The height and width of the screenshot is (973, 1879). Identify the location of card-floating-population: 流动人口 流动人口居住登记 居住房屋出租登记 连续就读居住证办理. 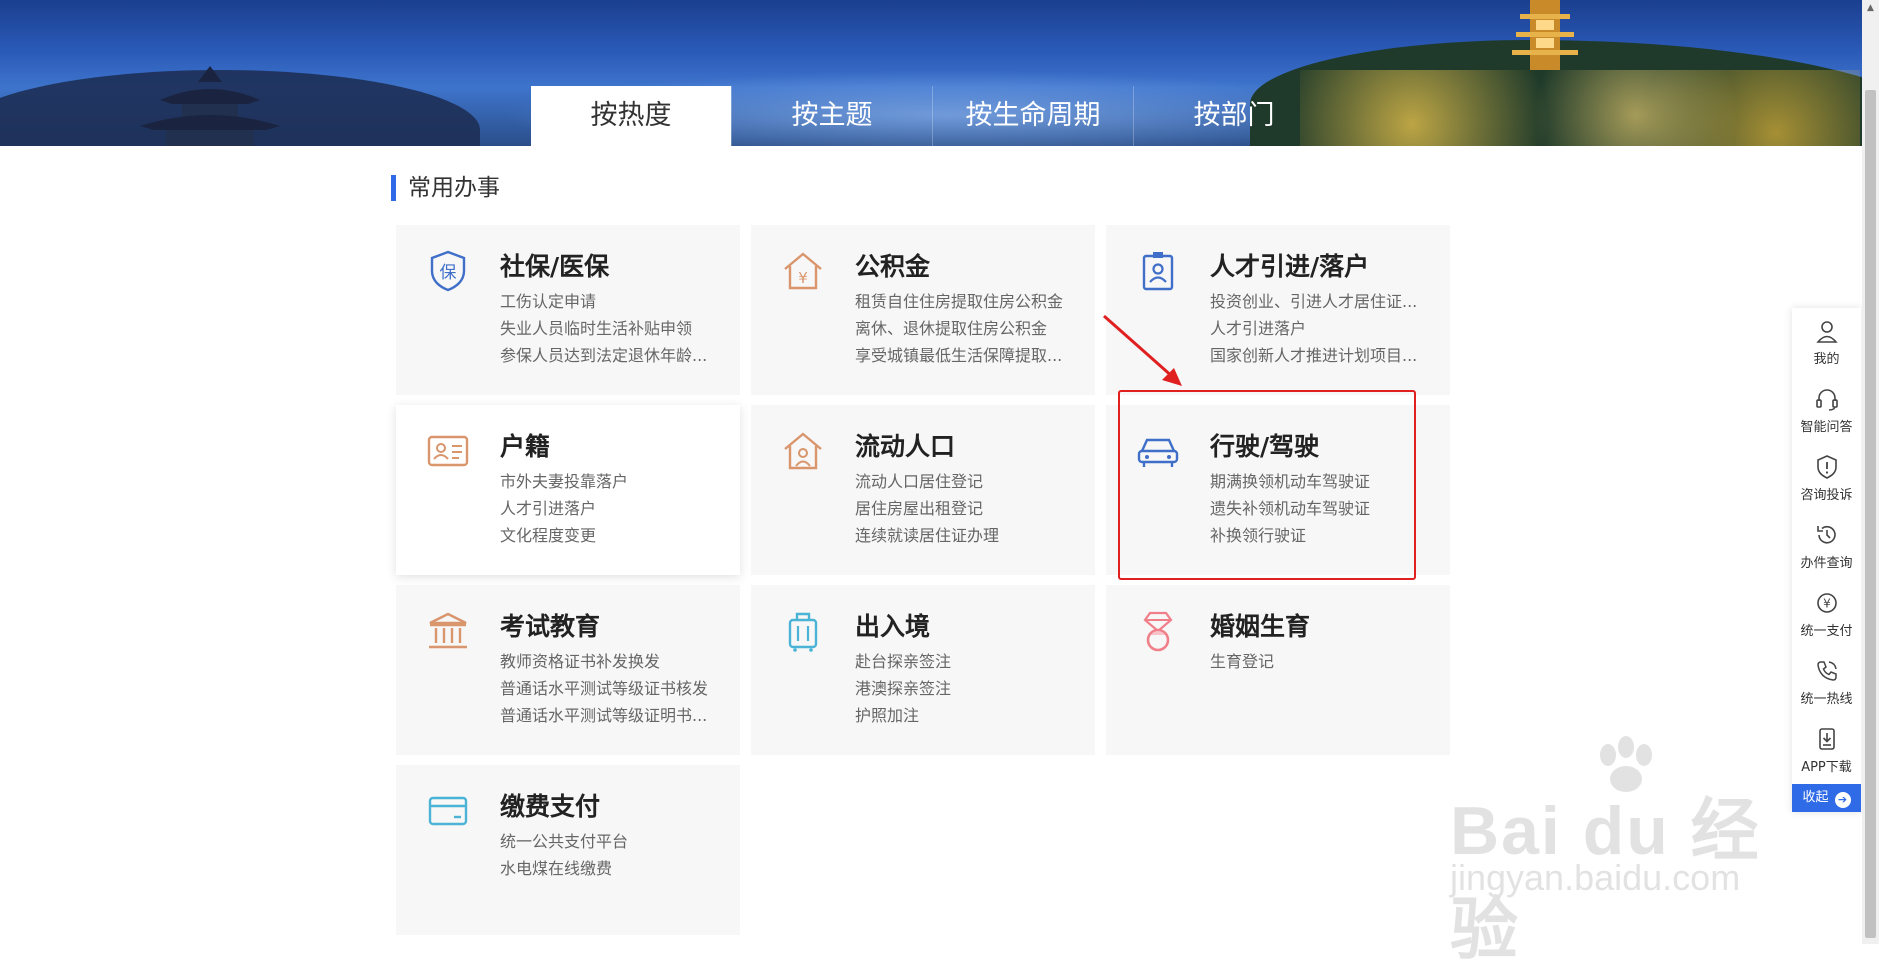
(923, 490).